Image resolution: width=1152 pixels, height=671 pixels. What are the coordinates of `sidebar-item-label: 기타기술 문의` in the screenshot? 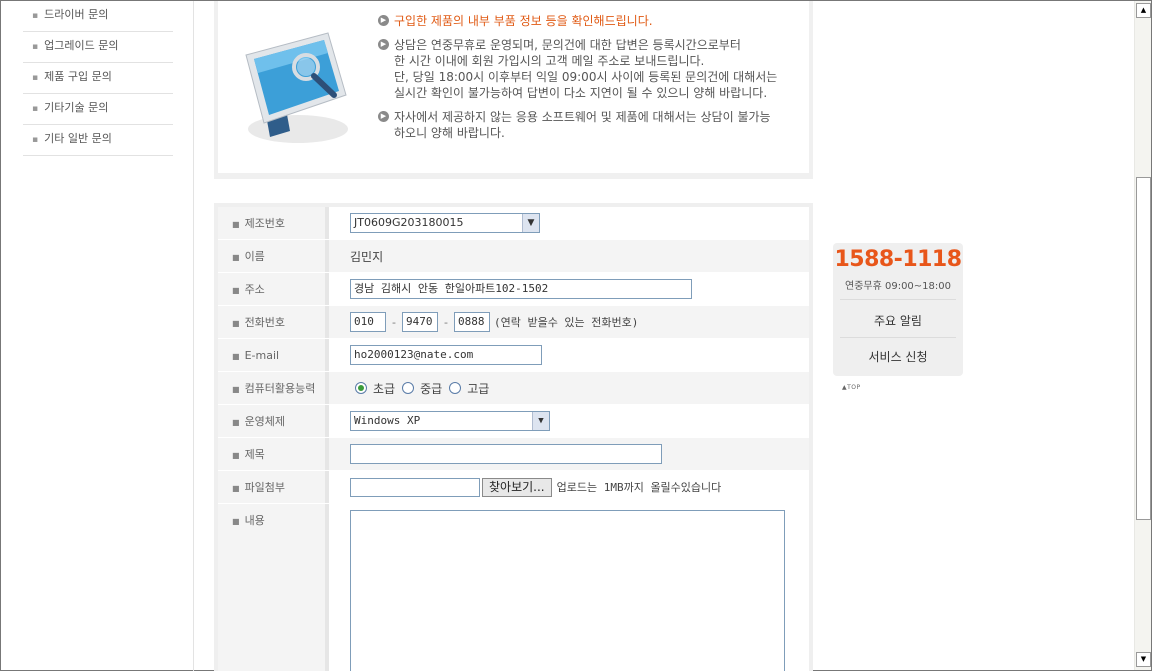 It's located at (76, 107).